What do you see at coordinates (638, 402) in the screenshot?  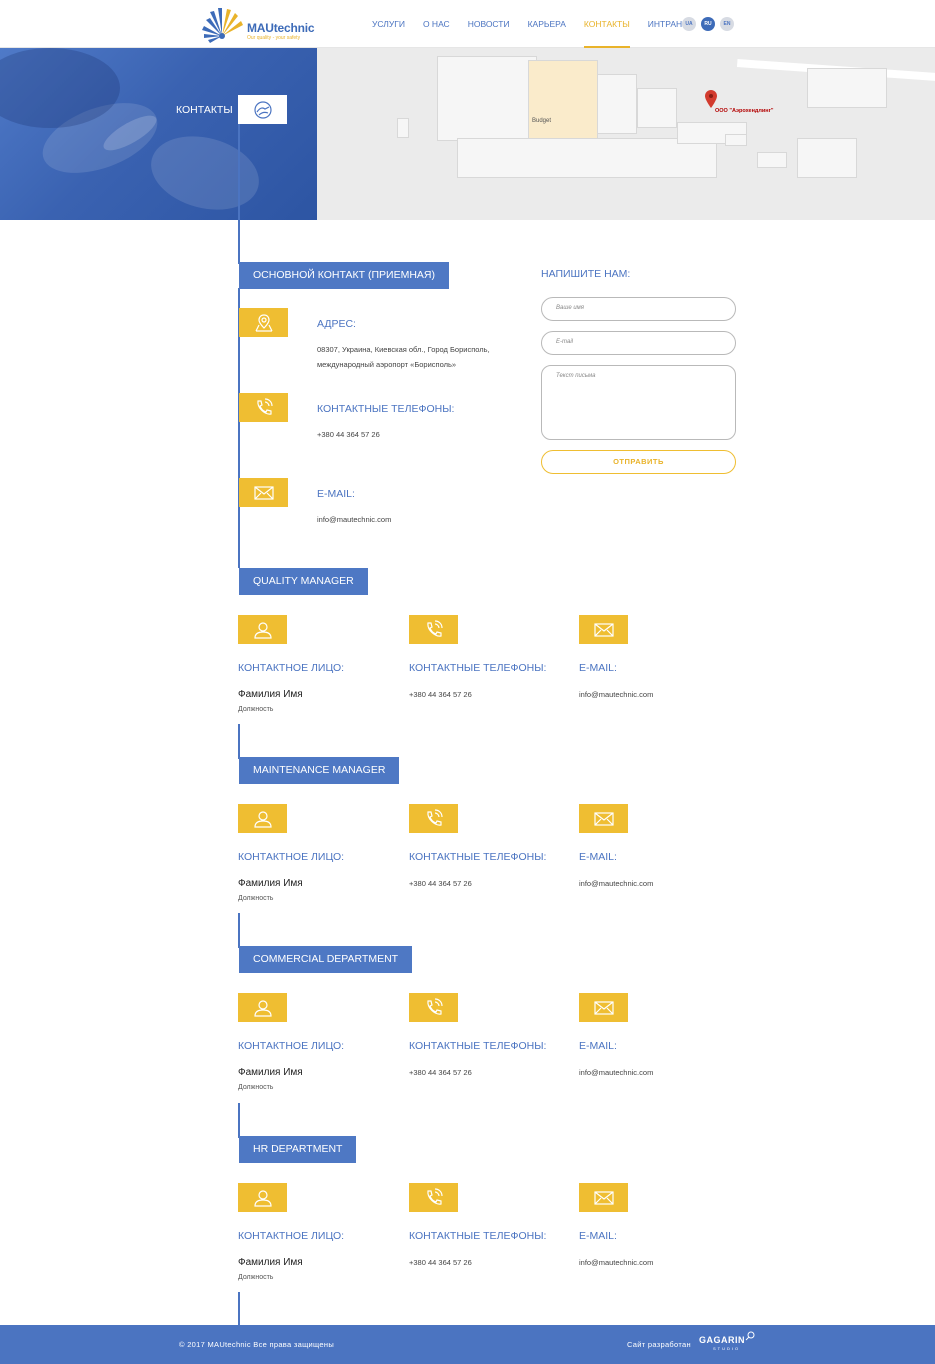 I see `message-textarea: Текст письма` at bounding box center [638, 402].